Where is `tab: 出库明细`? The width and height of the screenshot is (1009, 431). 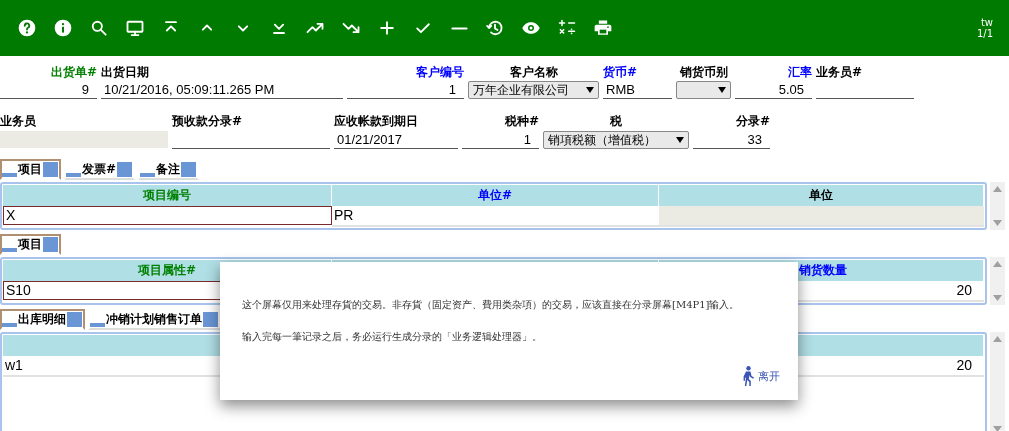
tab: 出库明细 is located at coordinates (42, 319).